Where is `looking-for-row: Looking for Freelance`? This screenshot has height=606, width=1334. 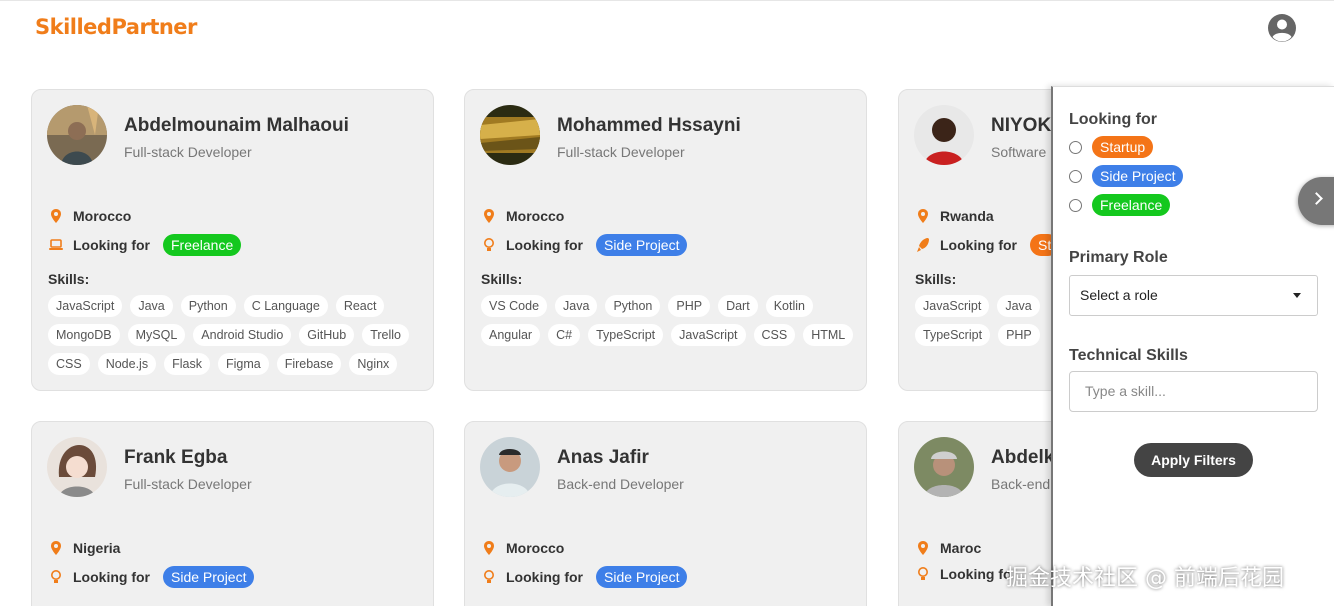 looking-for-row: Looking for Freelance is located at coordinates (145, 245).